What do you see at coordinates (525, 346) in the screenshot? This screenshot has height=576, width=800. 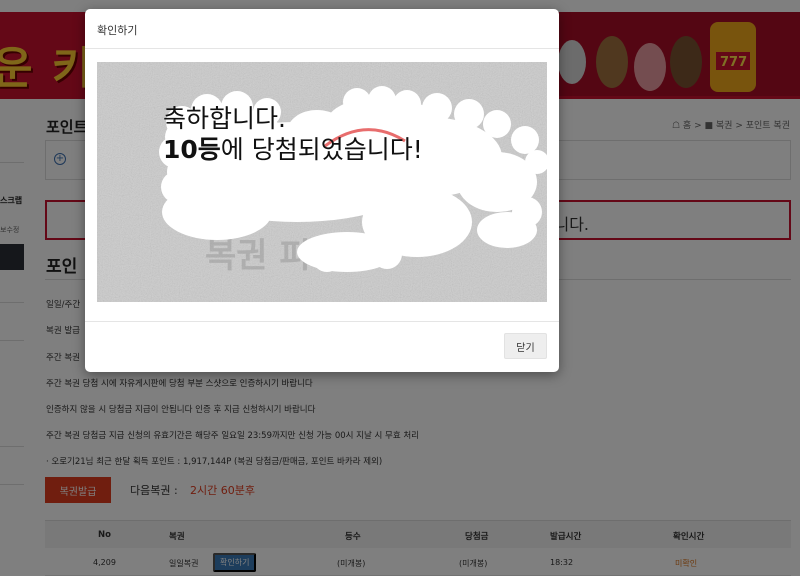 I see `close-button: 닫기` at bounding box center [525, 346].